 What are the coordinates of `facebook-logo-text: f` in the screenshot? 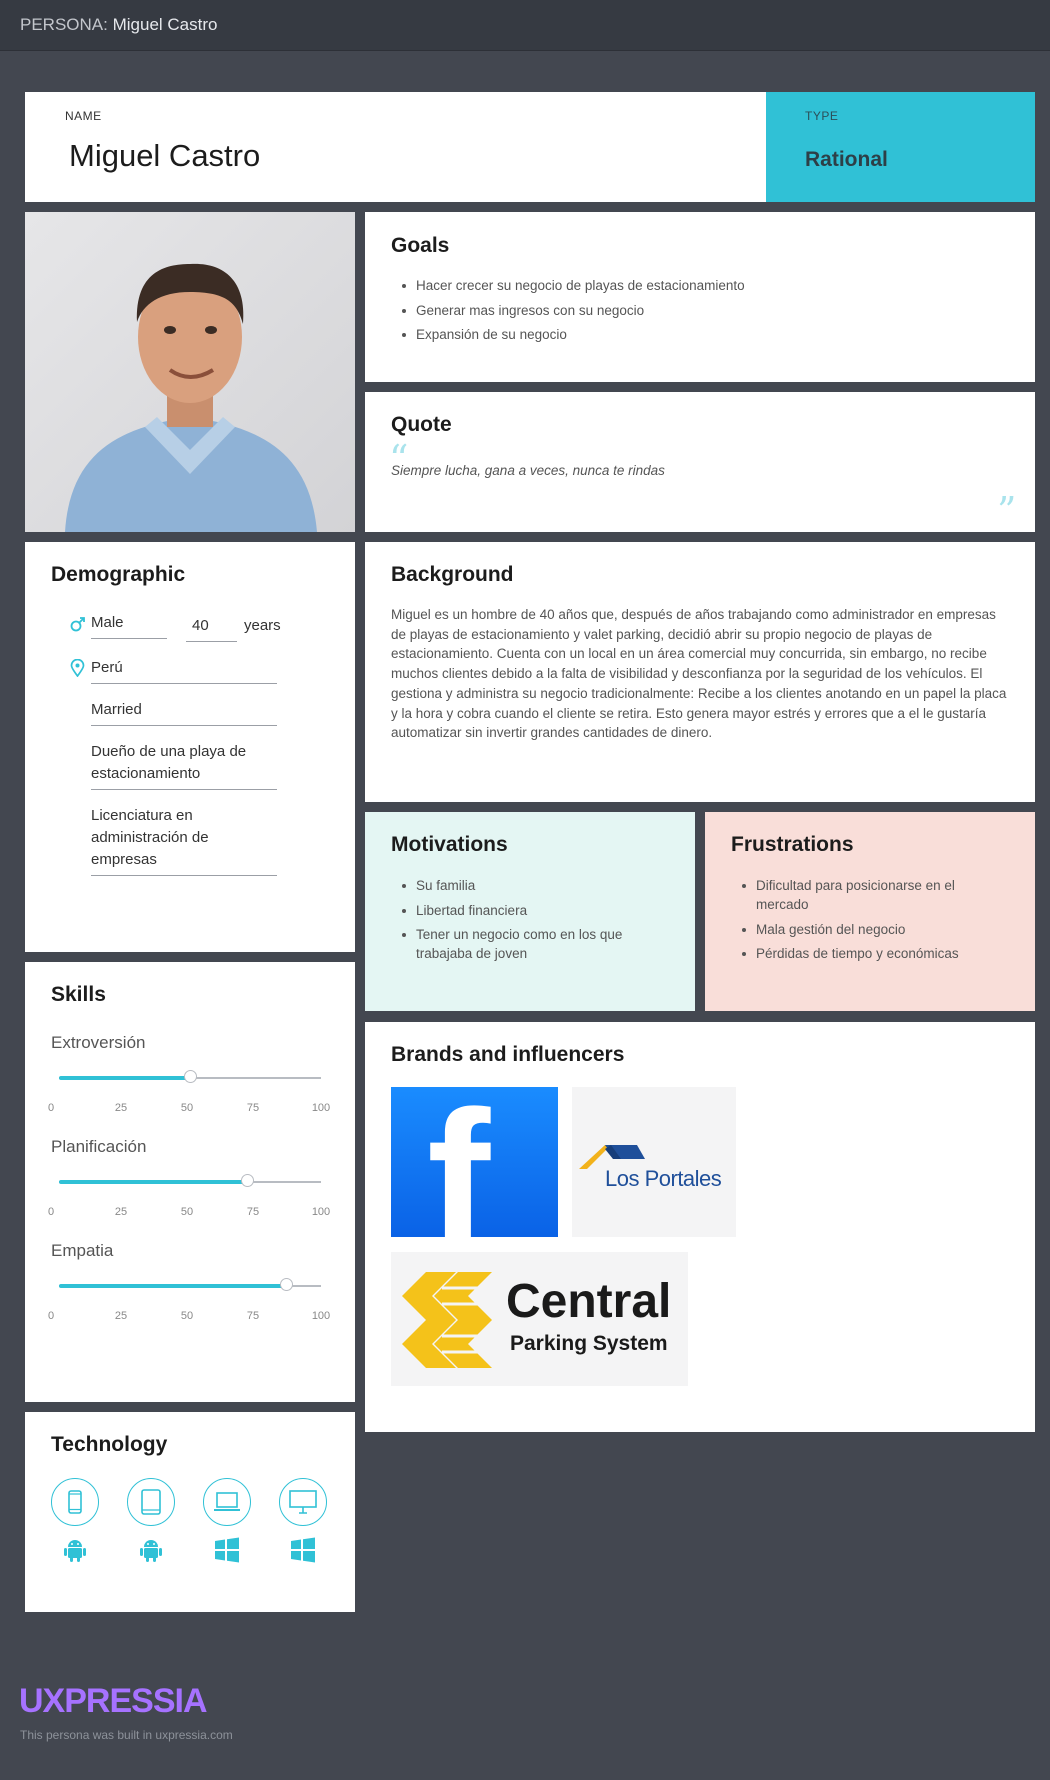 It's located at (459, 1162).